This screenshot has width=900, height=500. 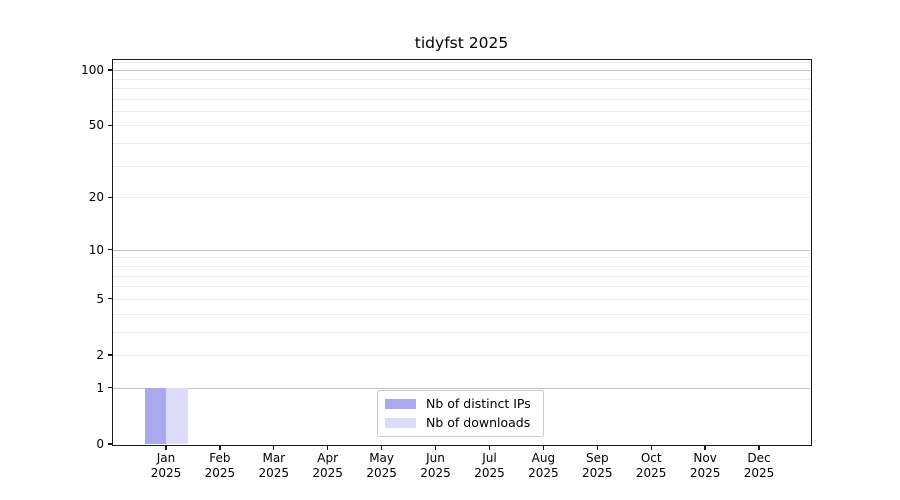 I want to click on bar-downloads-jan, so click(x=177, y=415).